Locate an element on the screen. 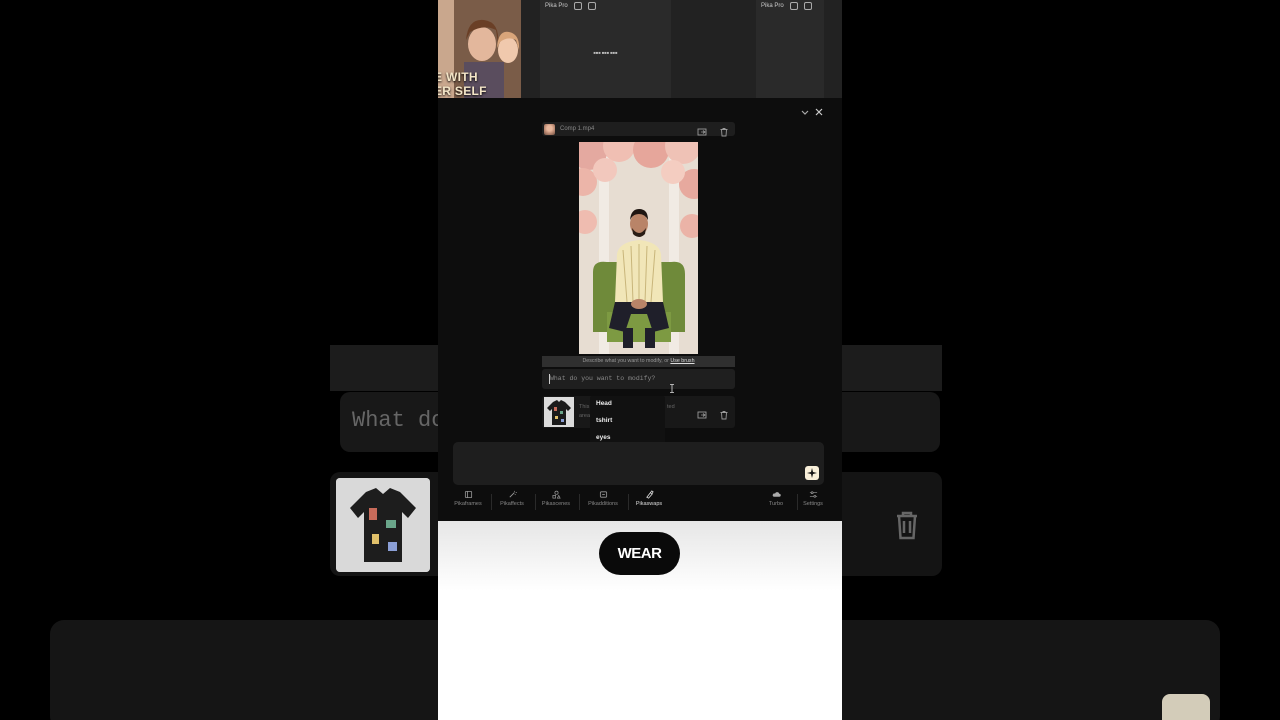 This screenshot has width=1280, height=720. gallery-thumbnail-family: E WITH ER SELF is located at coordinates (479, 49).